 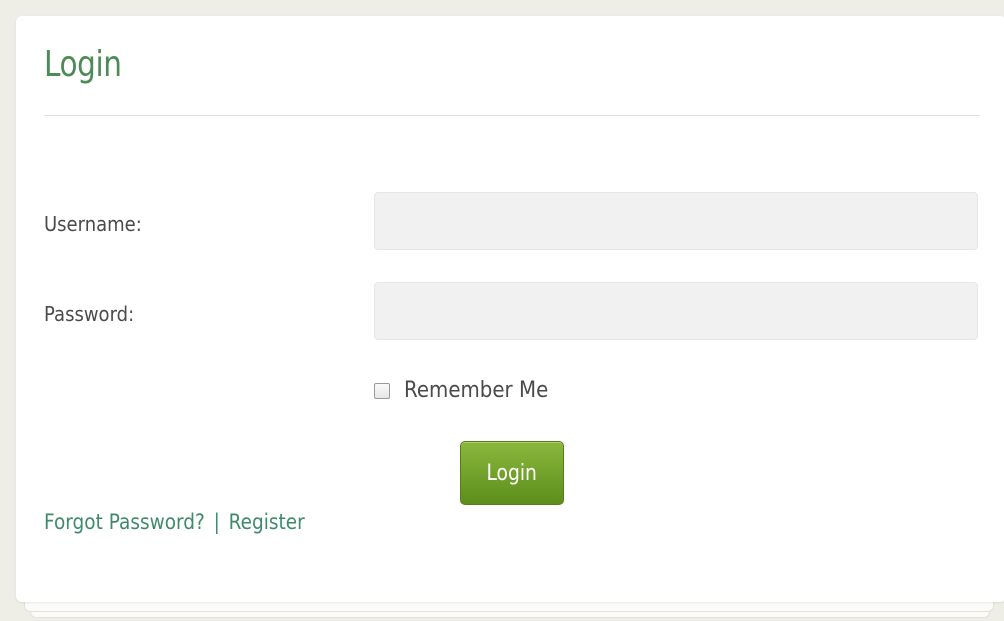 I want to click on password-label: Password:, so click(x=89, y=314).